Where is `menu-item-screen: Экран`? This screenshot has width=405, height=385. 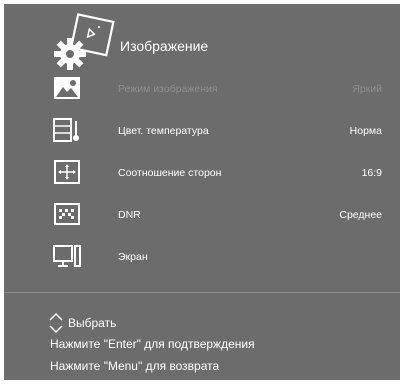
menu-item-screen: Экран is located at coordinates (202, 258).